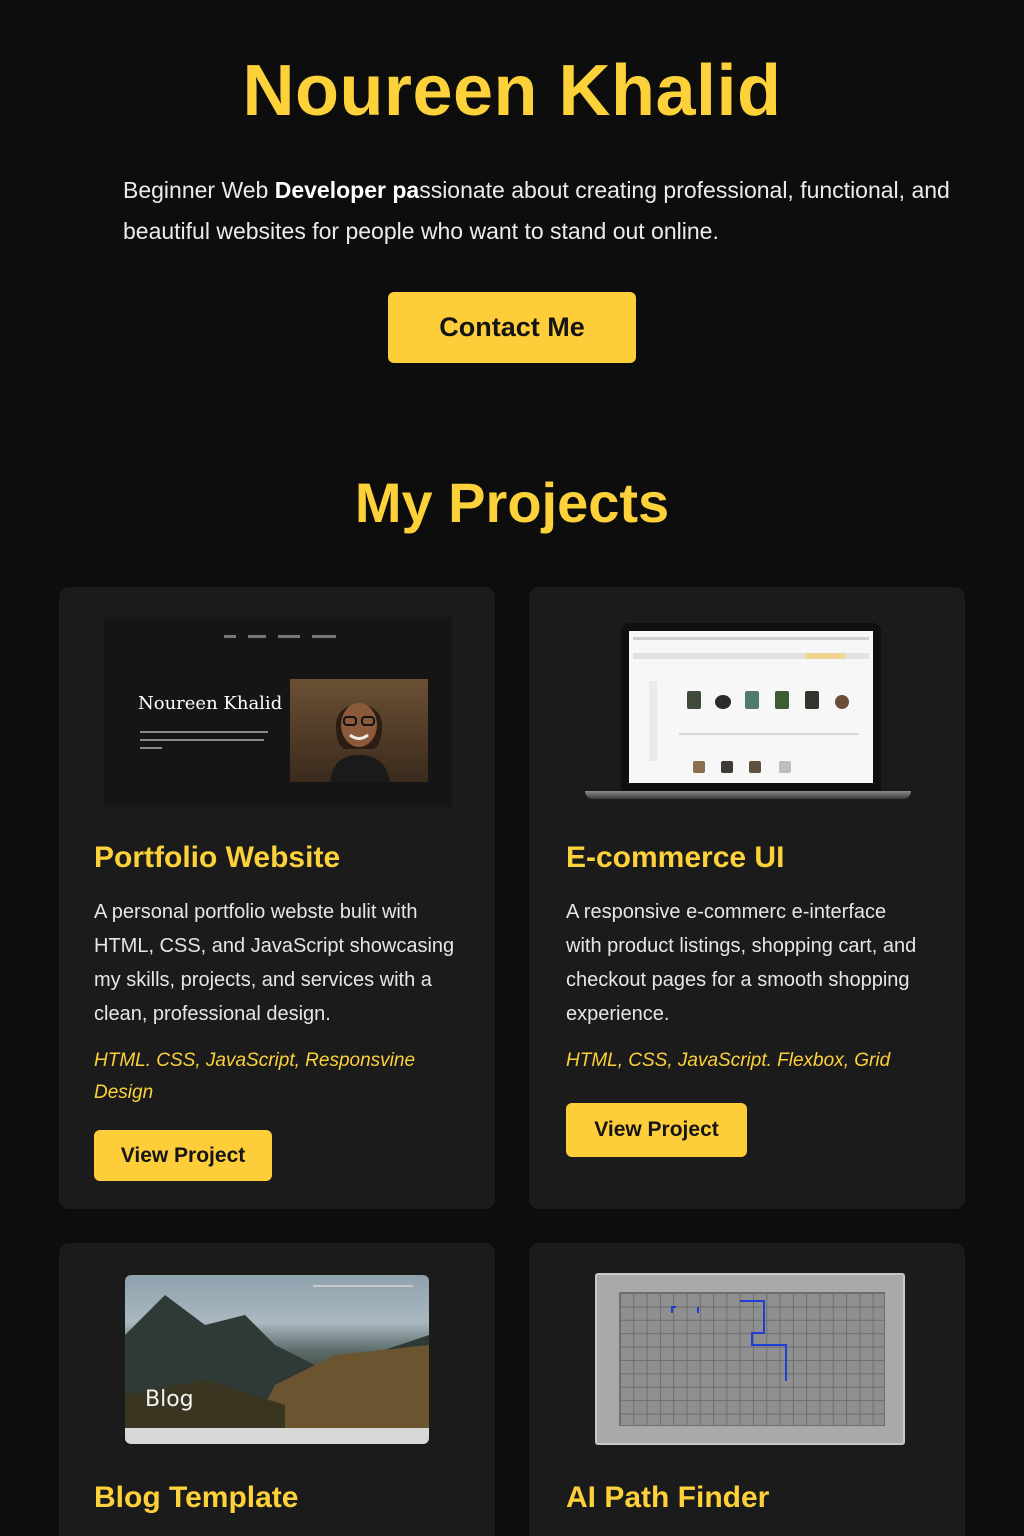 Image resolution: width=1024 pixels, height=1536 pixels. I want to click on ecommerce-screen-content, so click(751, 707).